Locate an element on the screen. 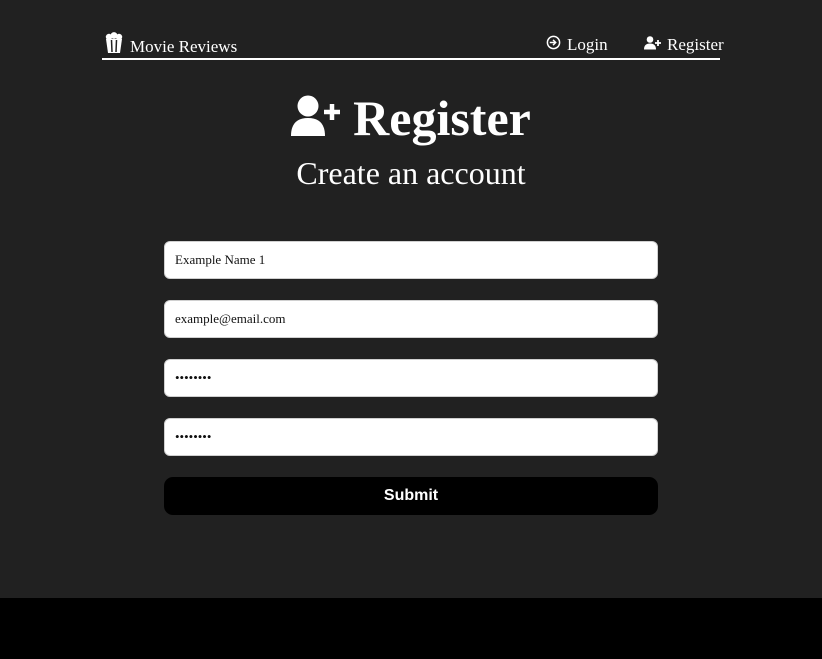 The height and width of the screenshot is (659, 822). page-subtitle: Create an account is located at coordinates (411, 173).